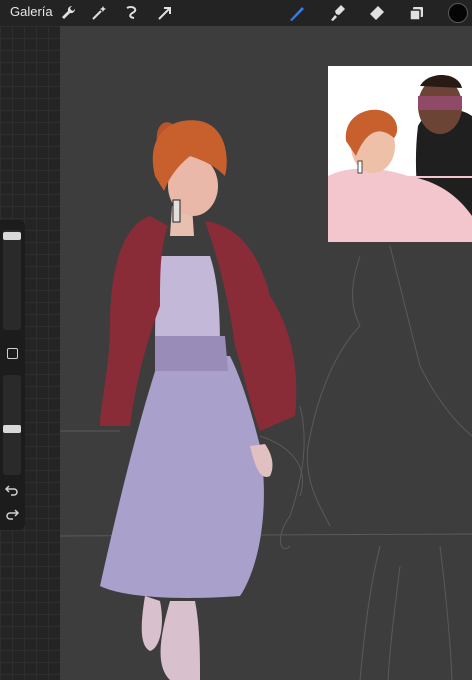 The width and height of the screenshot is (472, 680). I want to click on modify-square-icon, so click(12, 353).